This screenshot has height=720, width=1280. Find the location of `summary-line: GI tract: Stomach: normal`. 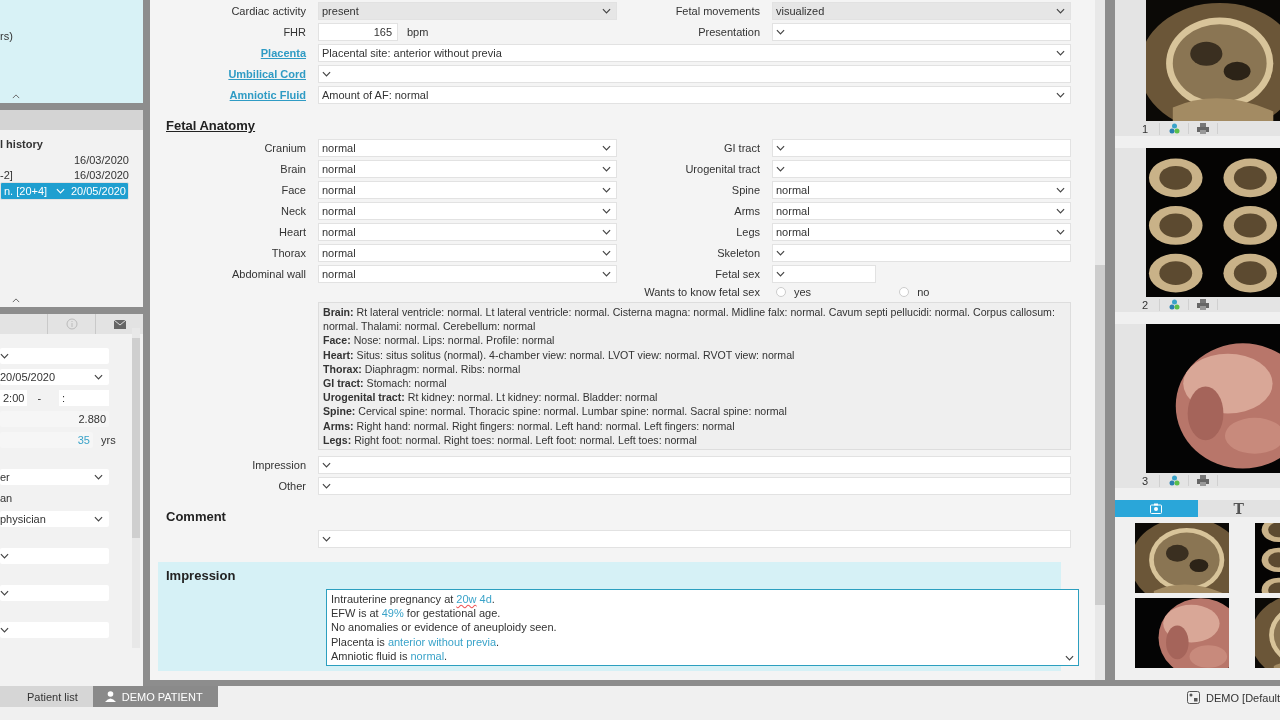

summary-line: GI tract: Stomach: normal is located at coordinates (385, 383).